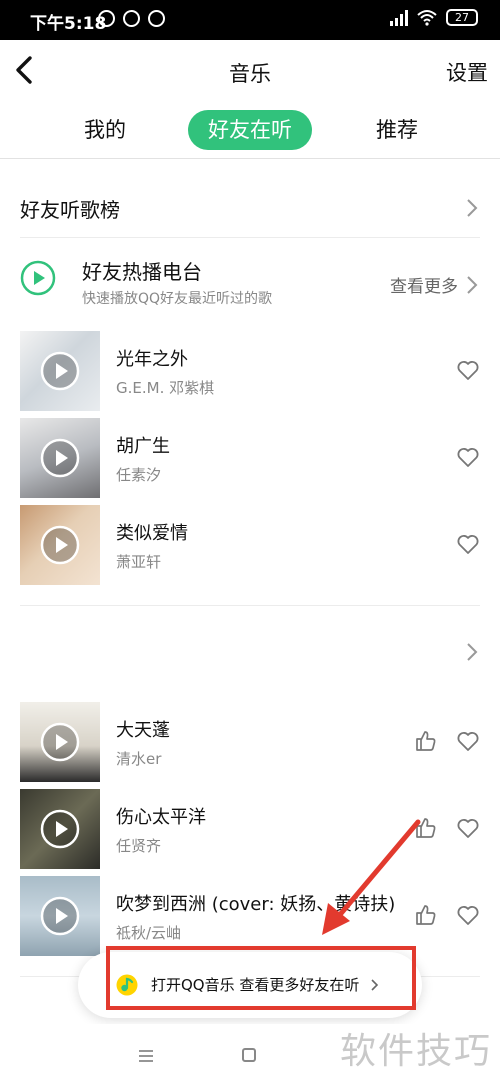 The image size is (500, 1084). I want to click on tab-friends-listening: 好友在听, so click(250, 130).